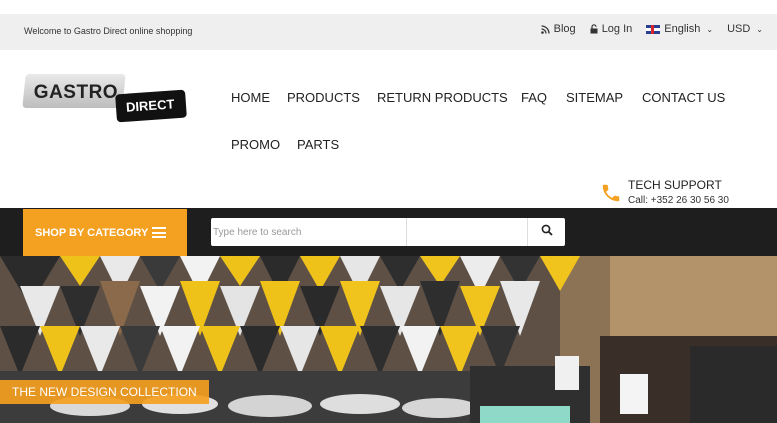 This screenshot has width=777, height=423. What do you see at coordinates (645, 29) in the screenshot?
I see `top-links: Blog Log In English ⌄ USD ⌄` at bounding box center [645, 29].